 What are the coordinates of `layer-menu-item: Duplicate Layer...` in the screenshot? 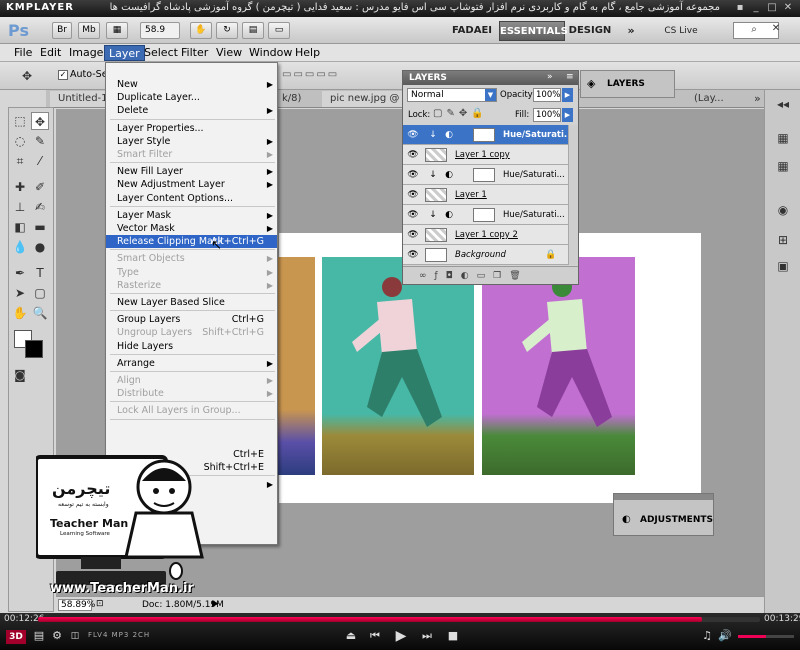 It's located at (191, 97).